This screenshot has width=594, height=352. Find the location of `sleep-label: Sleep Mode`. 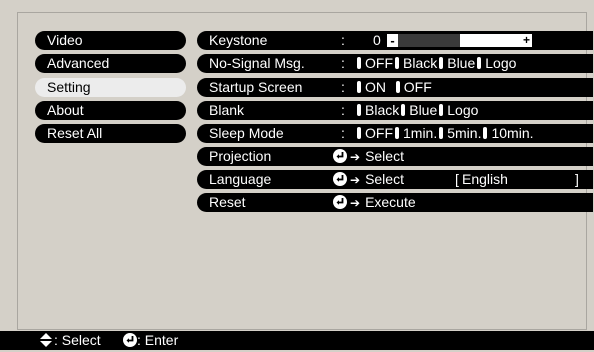

sleep-label: Sleep Mode is located at coordinates (246, 133).